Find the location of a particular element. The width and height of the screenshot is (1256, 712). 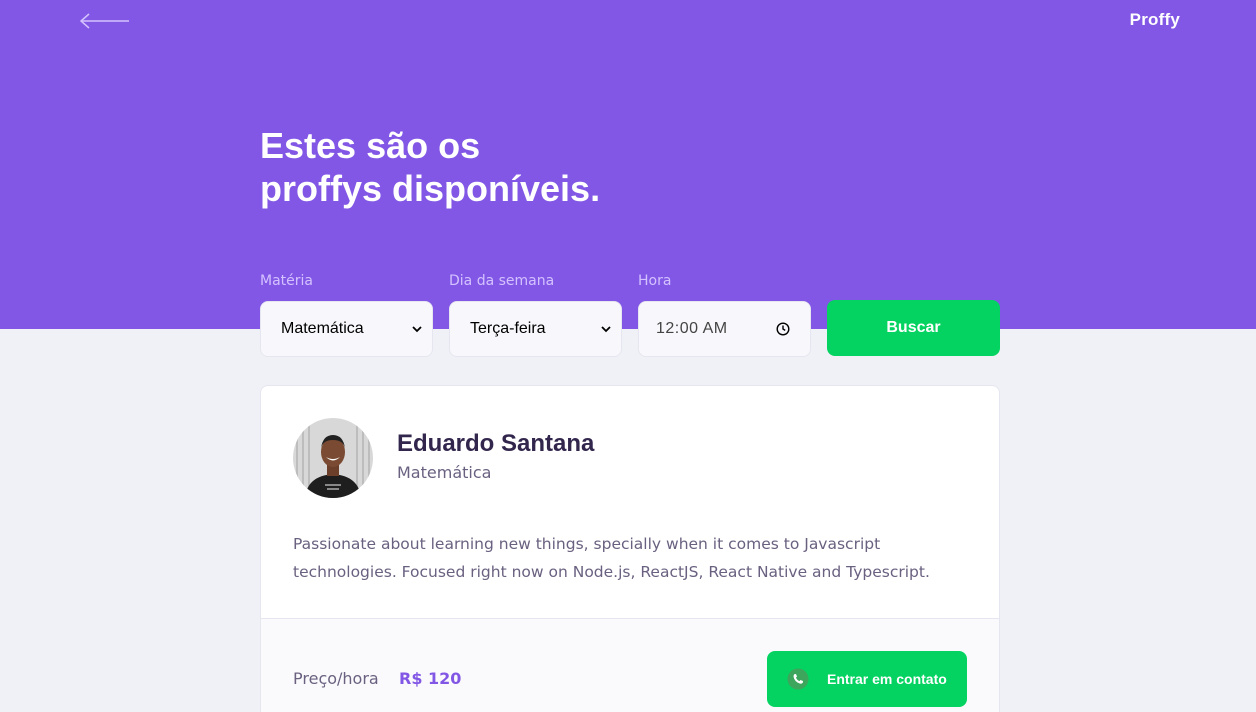

title-line-1: Estes são os is located at coordinates (370, 145).